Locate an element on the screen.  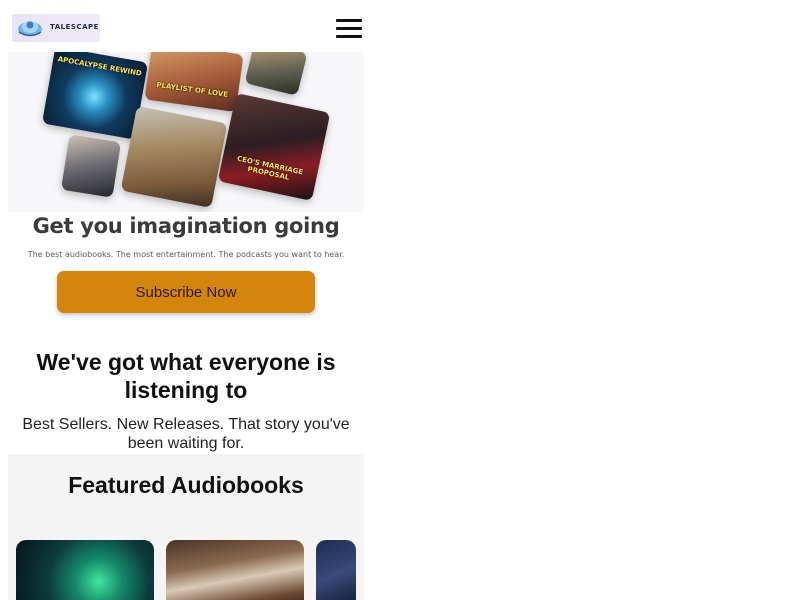
section-title: We've got what everyone is listening to is located at coordinates (186, 376).